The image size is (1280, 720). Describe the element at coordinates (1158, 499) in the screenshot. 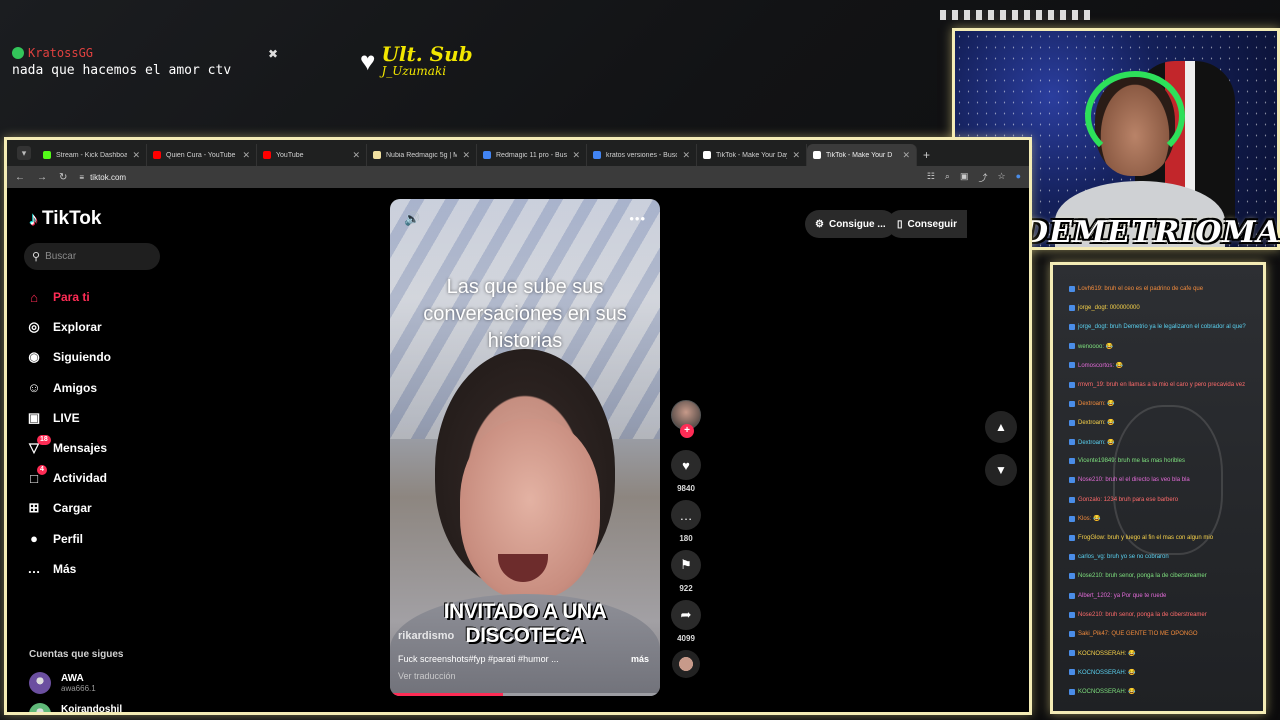

I see `chat-line: Gonzalo: 1234 bruh para ese barbero` at that location.